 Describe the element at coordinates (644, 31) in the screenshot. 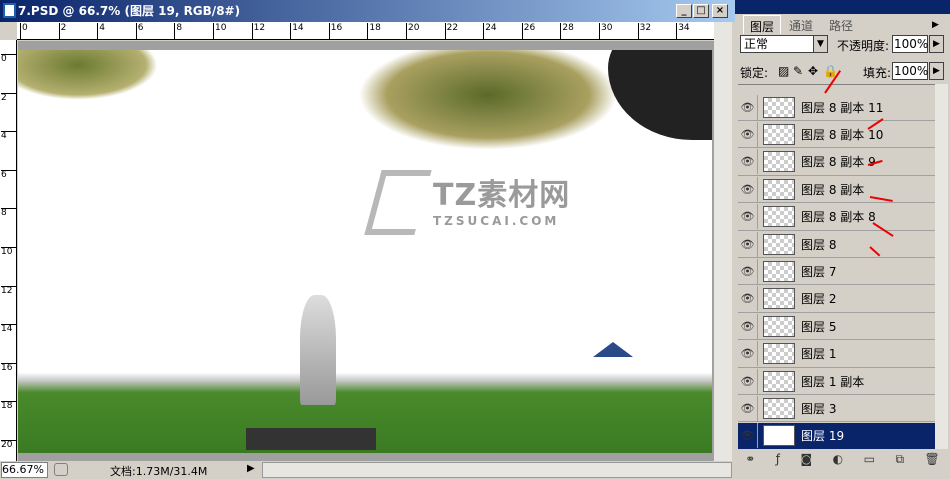

I see `ruler-tick-label: 32` at that location.